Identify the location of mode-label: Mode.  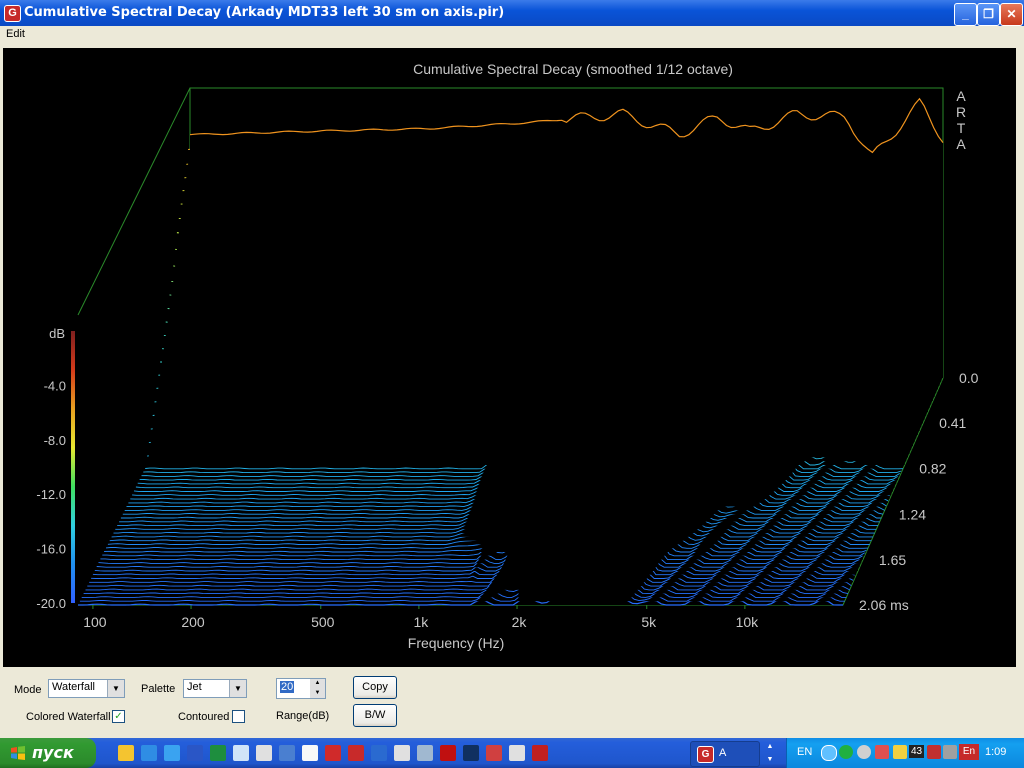
(28, 690).